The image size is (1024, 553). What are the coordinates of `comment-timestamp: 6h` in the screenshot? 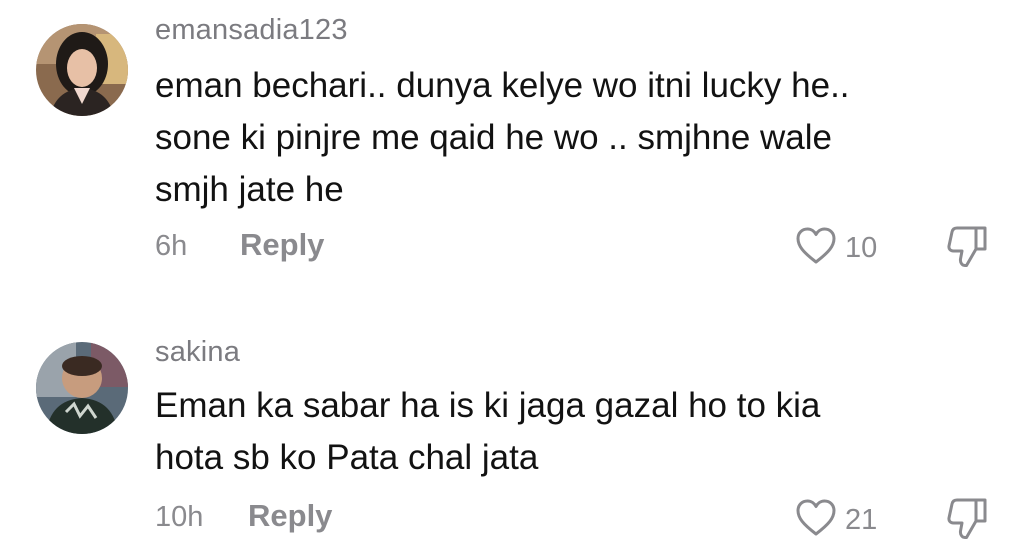 It's located at (171, 246).